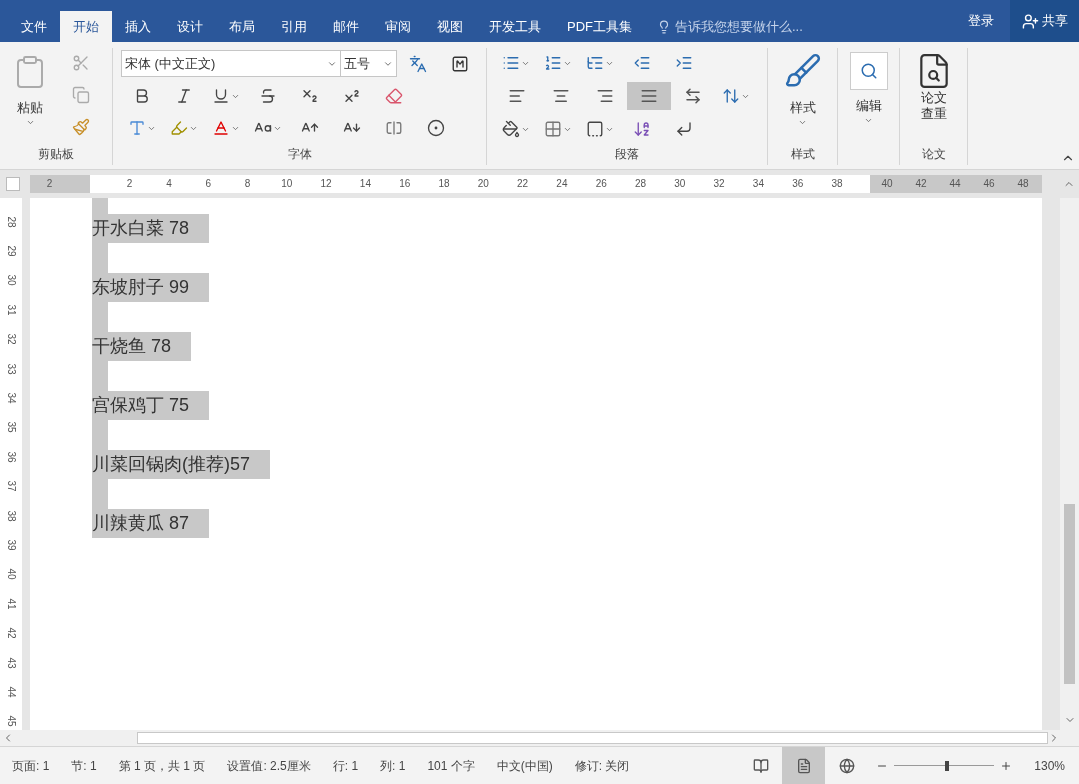 This screenshot has height=784, width=1079. Describe the element at coordinates (601, 184) in the screenshot. I see `ruler-number: 26` at that location.